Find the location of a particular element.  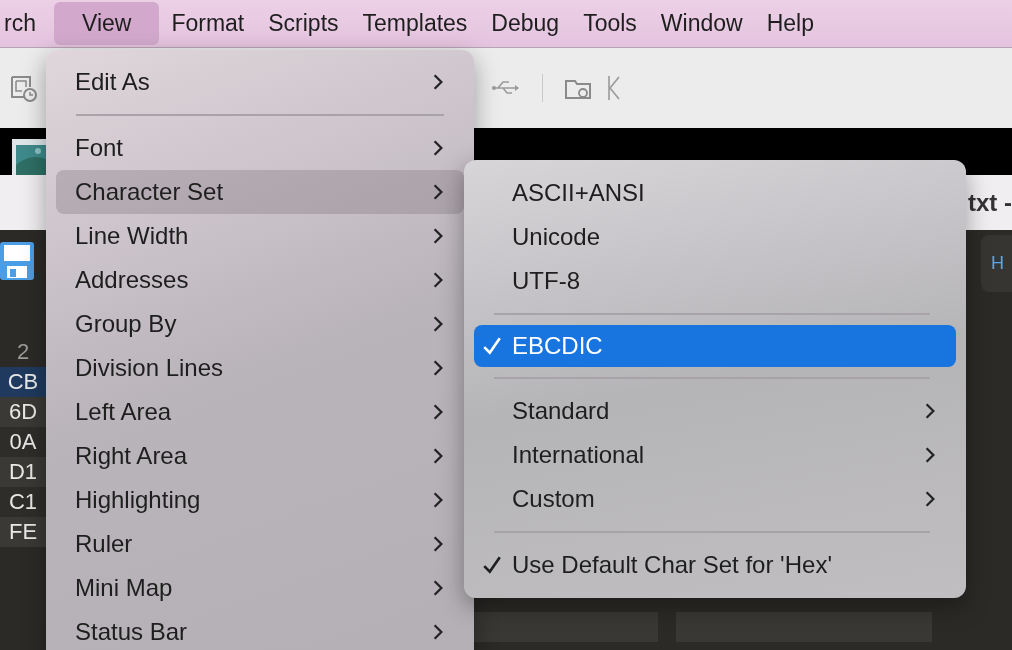

side-tab: H is located at coordinates (996, 263).